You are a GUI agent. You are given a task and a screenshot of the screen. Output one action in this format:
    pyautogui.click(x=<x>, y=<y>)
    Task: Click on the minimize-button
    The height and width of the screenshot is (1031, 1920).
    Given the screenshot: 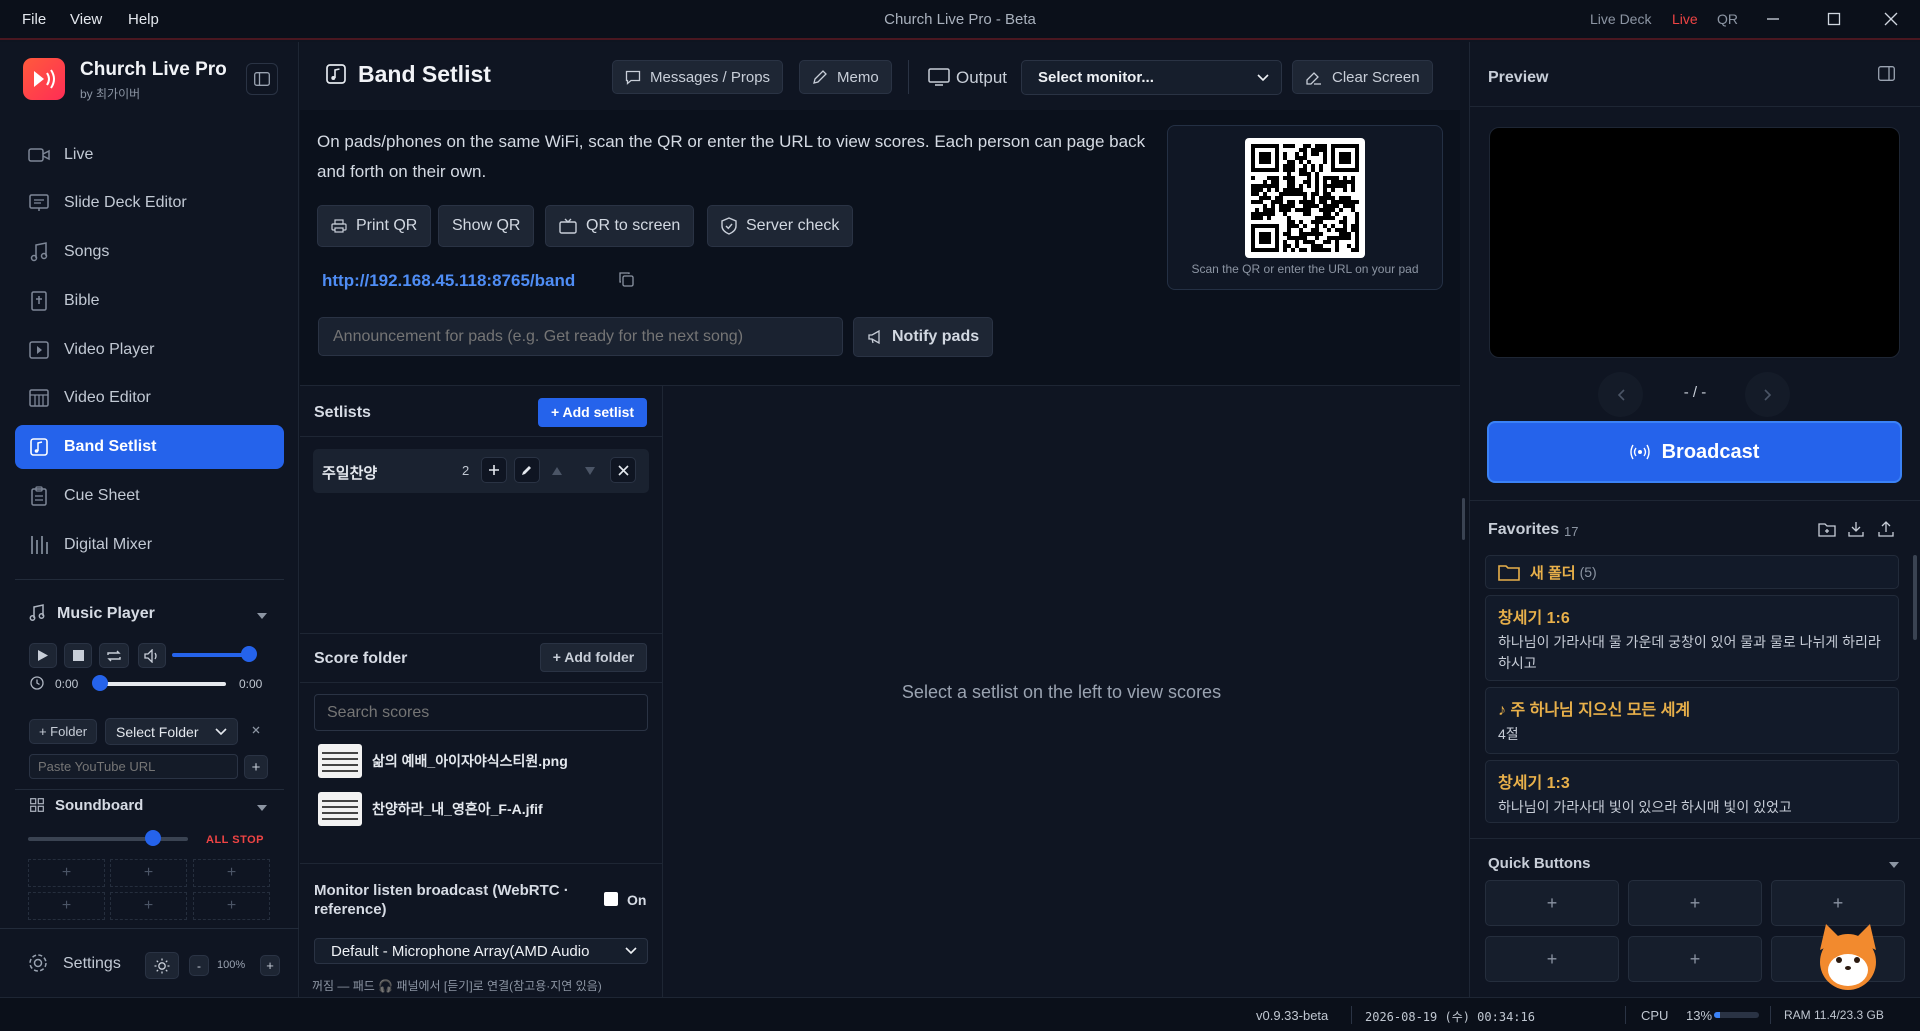 What is the action you would take?
    pyautogui.click(x=1773, y=20)
    